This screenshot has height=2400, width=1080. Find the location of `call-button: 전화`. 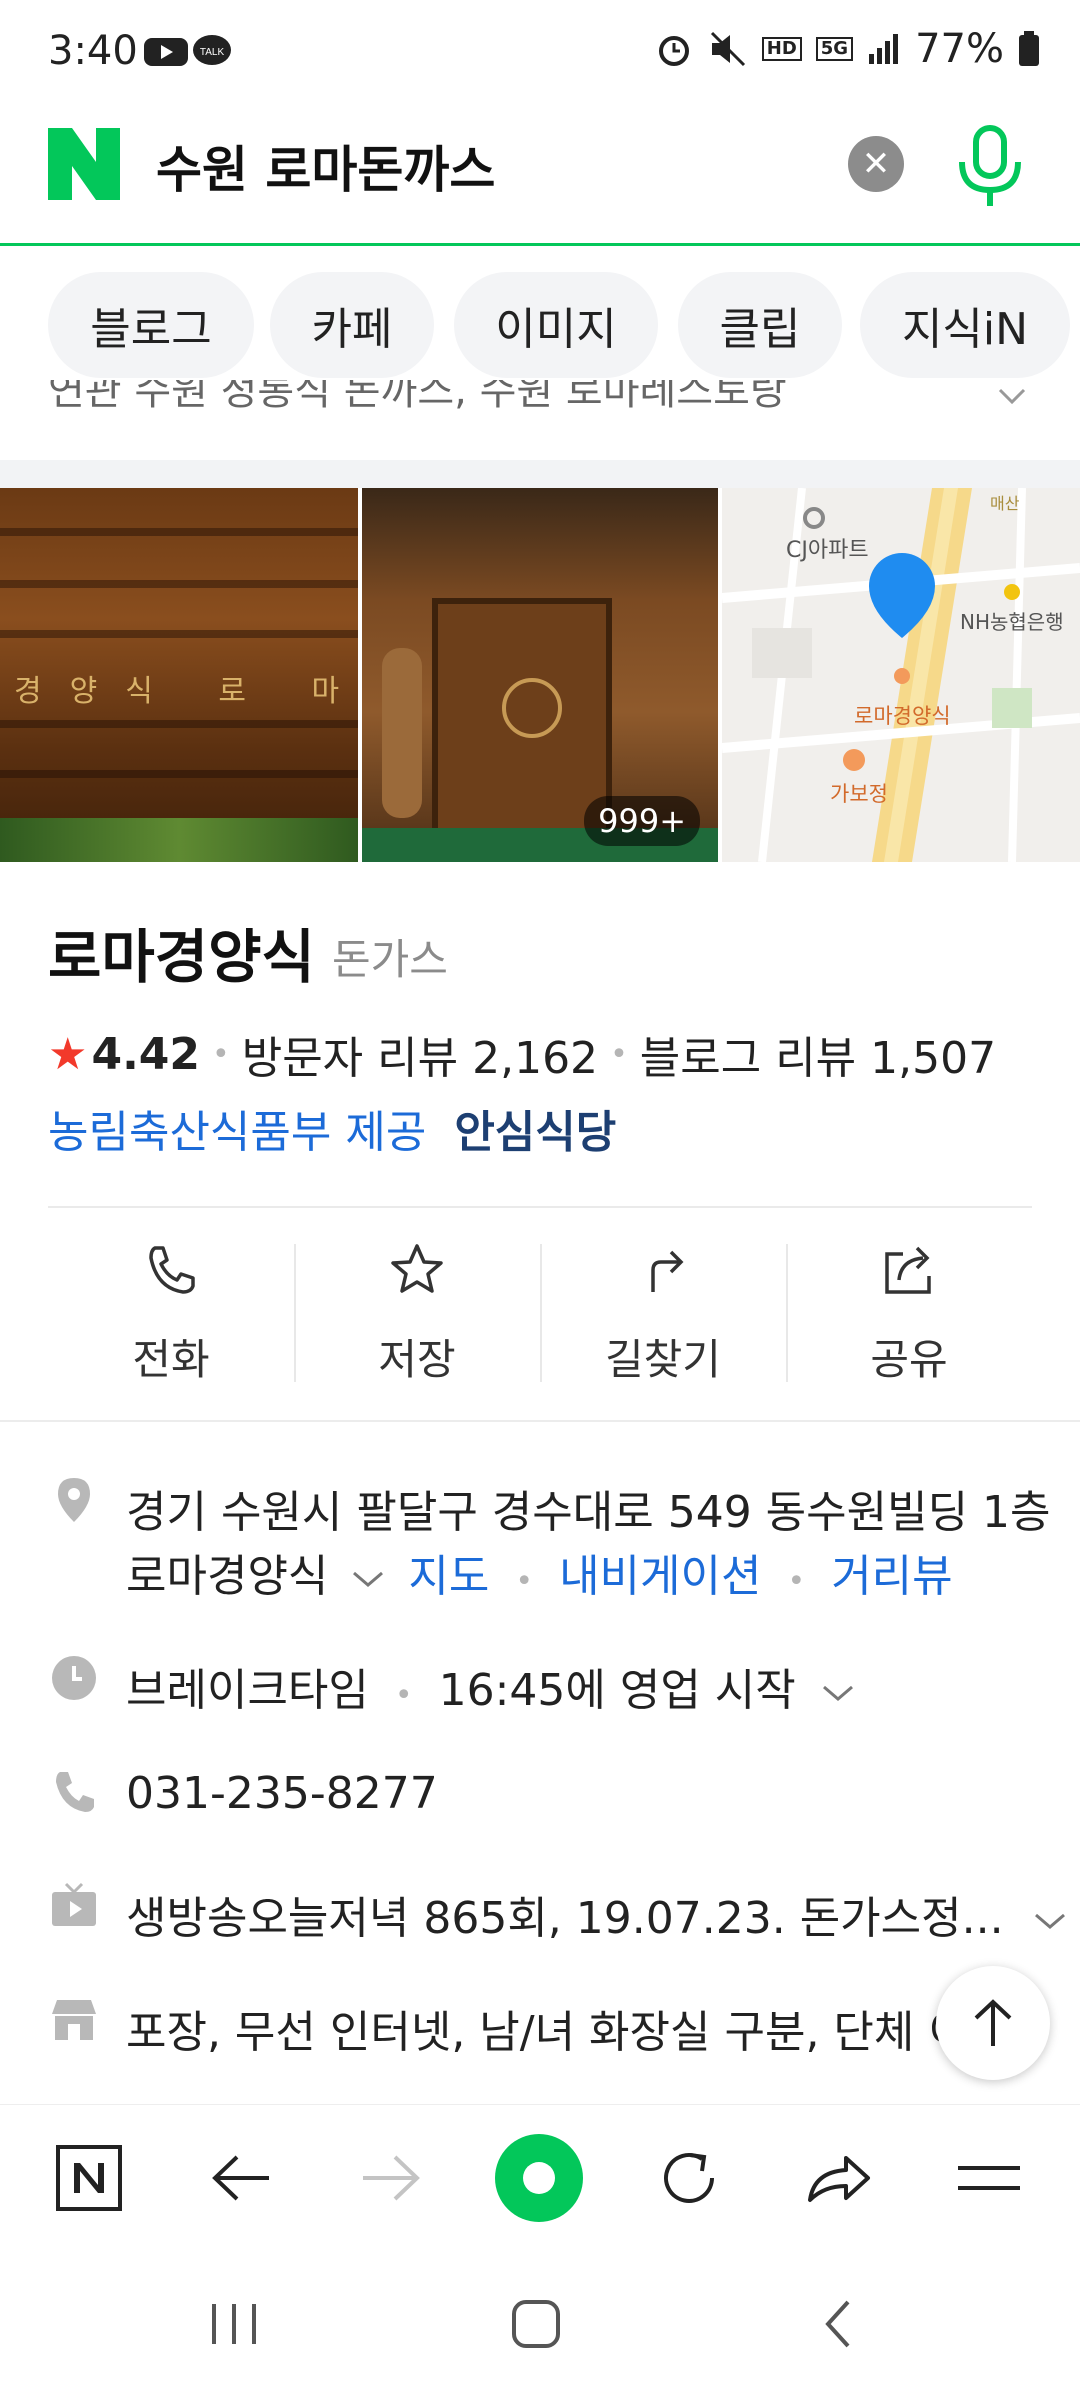

call-button: 전화 is located at coordinates (171, 1312).